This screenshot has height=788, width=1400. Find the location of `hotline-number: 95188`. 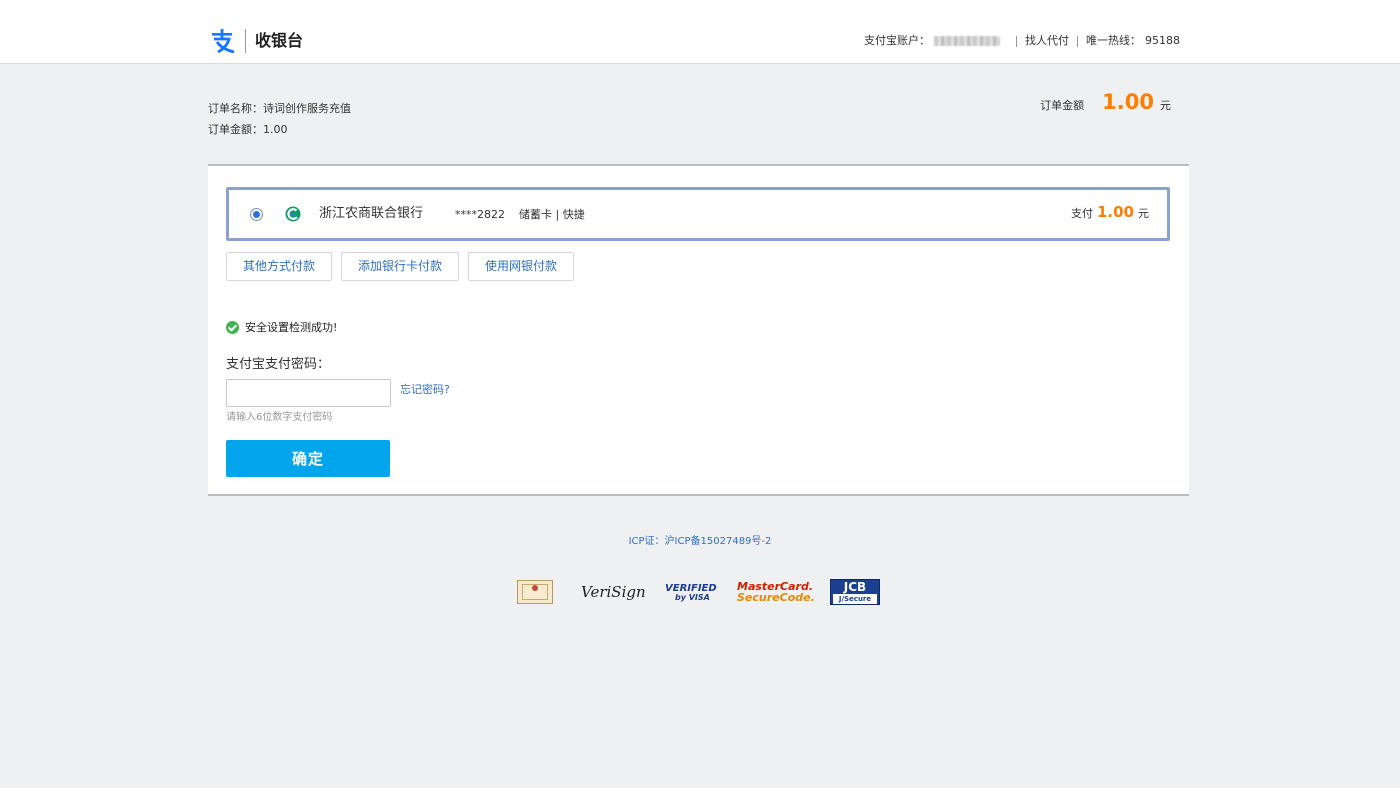

hotline-number: 95188 is located at coordinates (1162, 40).